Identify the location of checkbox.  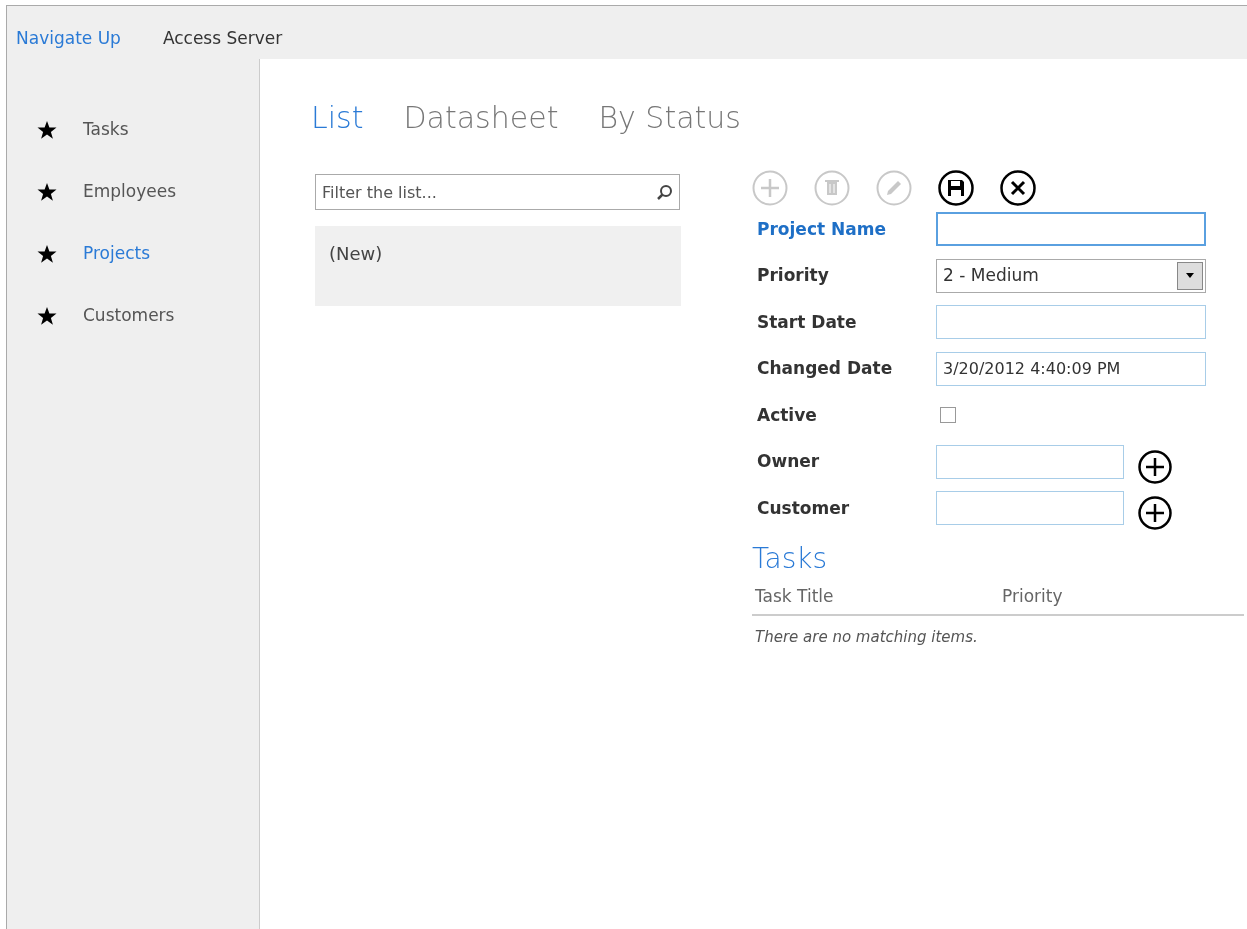
(948, 415).